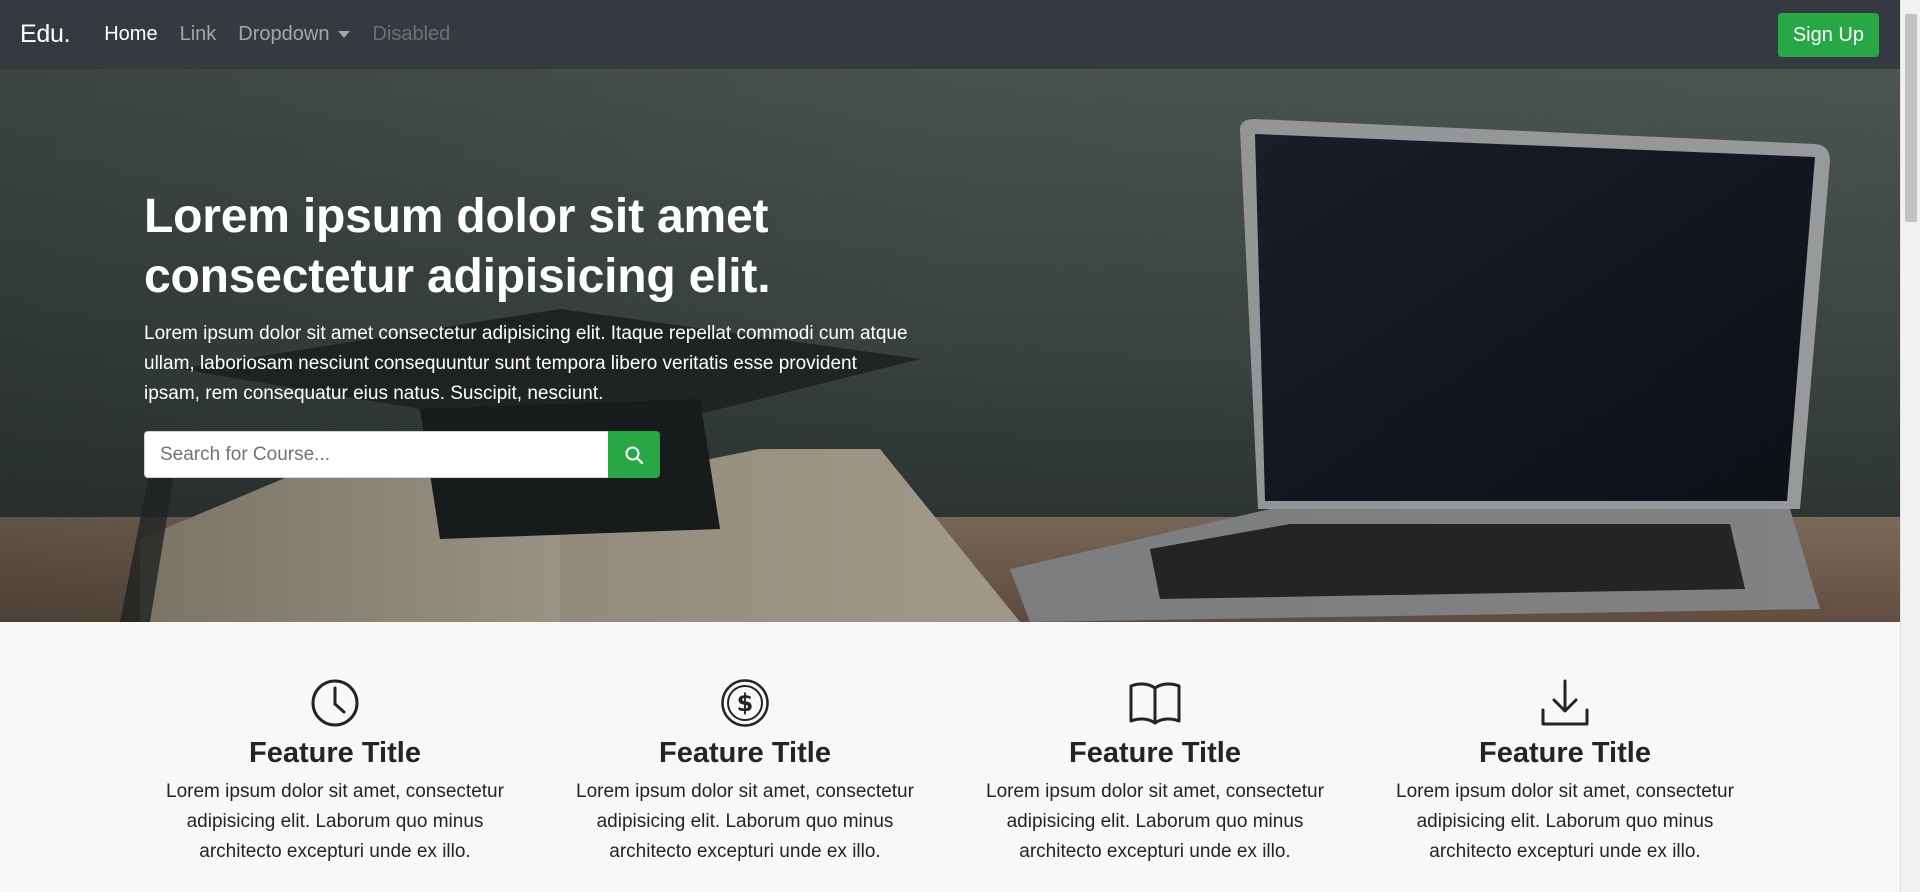 This screenshot has height=892, width=1920. I want to click on clock-icon, so click(335, 703).